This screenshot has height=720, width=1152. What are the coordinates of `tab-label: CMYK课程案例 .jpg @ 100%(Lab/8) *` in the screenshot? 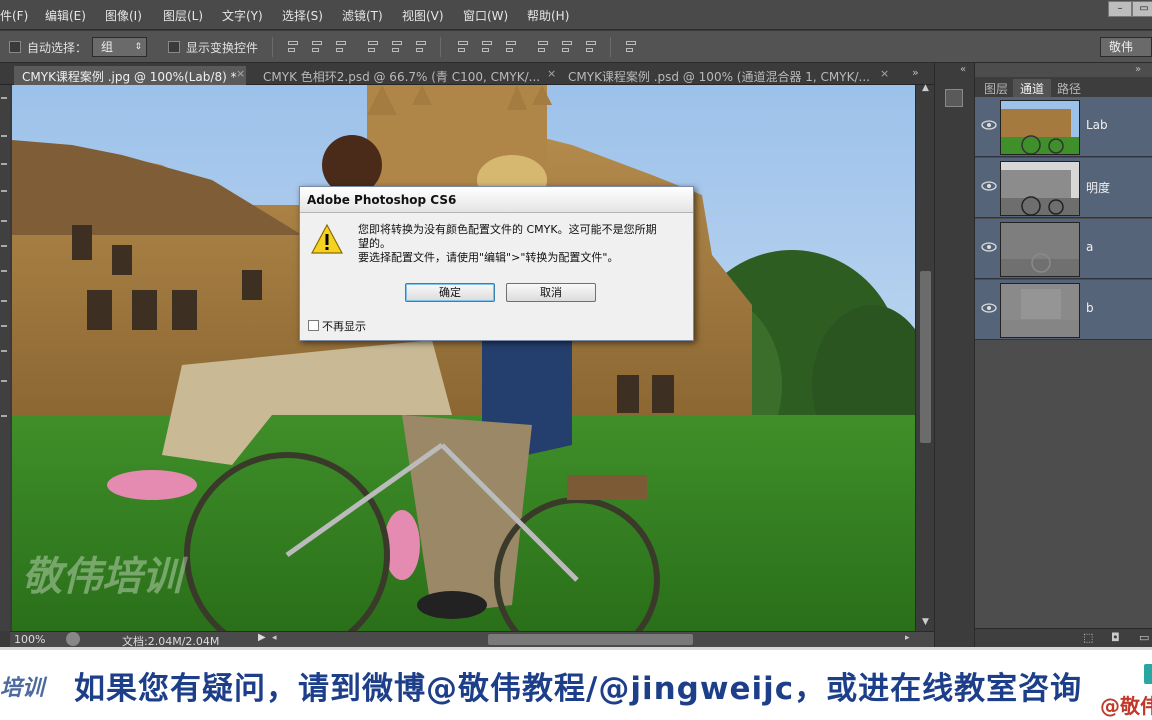 It's located at (129, 77).